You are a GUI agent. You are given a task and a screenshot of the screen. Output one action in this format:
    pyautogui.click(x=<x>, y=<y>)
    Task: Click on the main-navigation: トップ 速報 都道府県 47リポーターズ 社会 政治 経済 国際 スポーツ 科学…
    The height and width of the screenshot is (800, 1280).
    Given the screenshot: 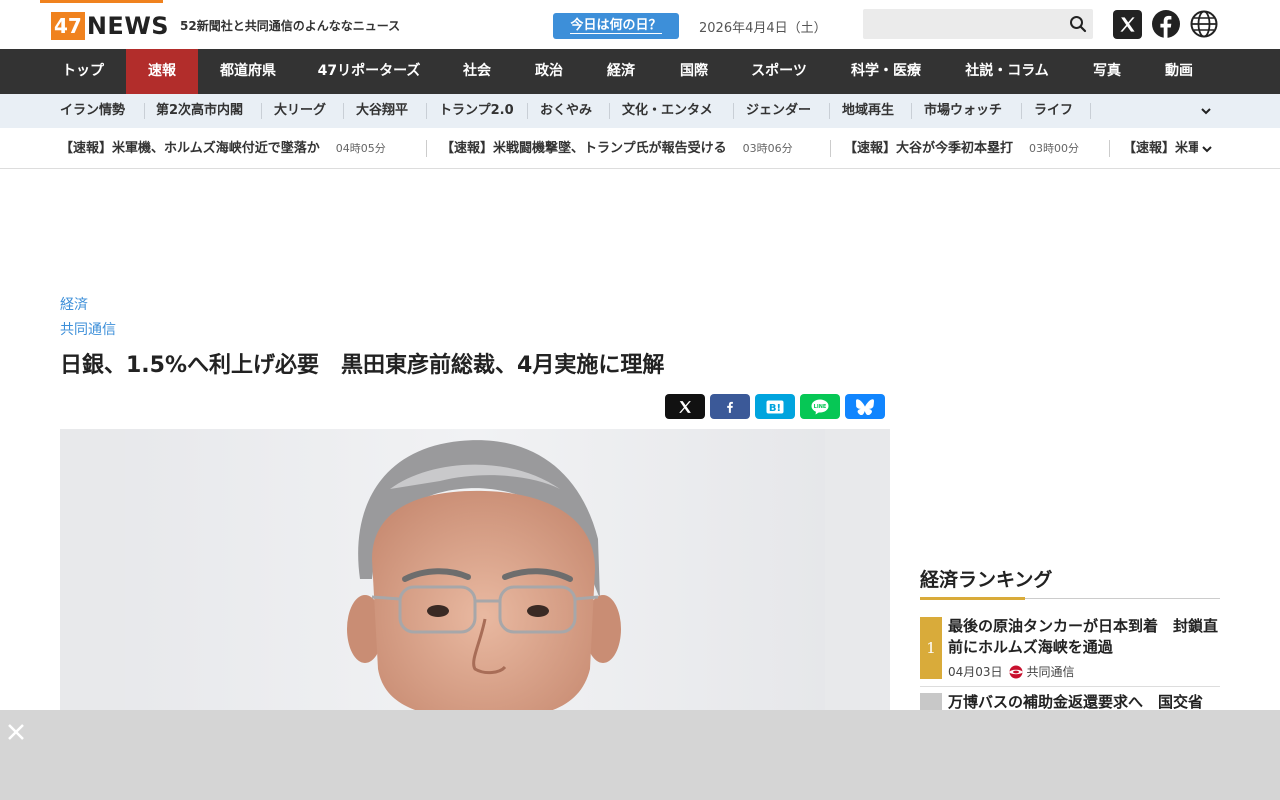 What is the action you would take?
    pyautogui.click(x=640, y=71)
    